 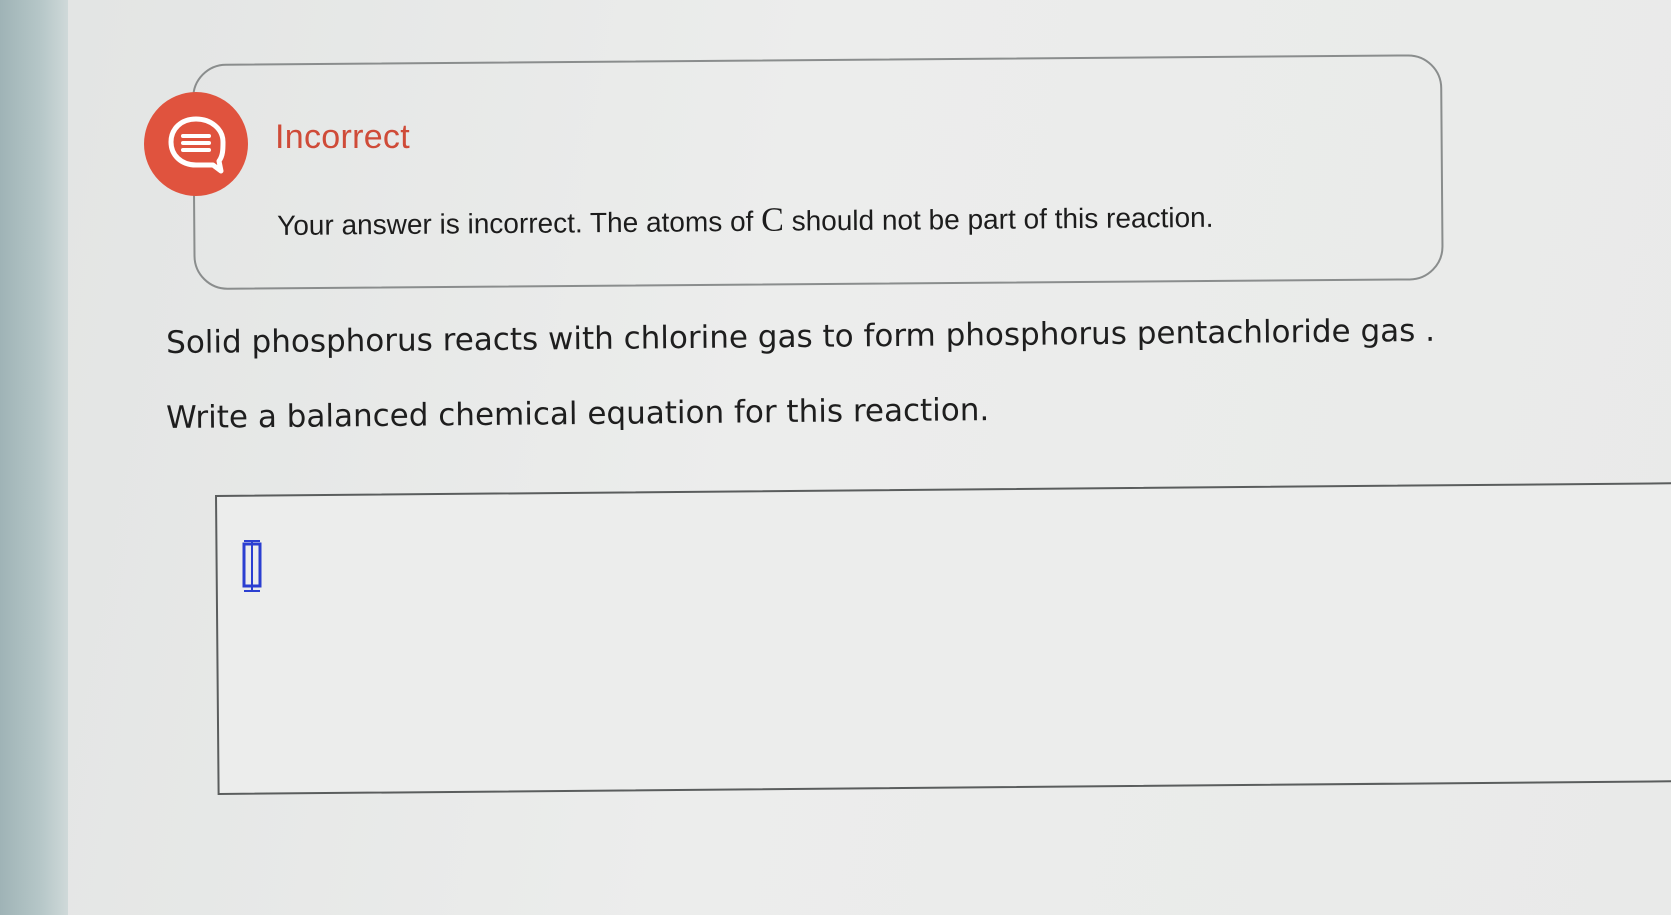 I want to click on speech-bubble-icon, so click(x=196, y=144).